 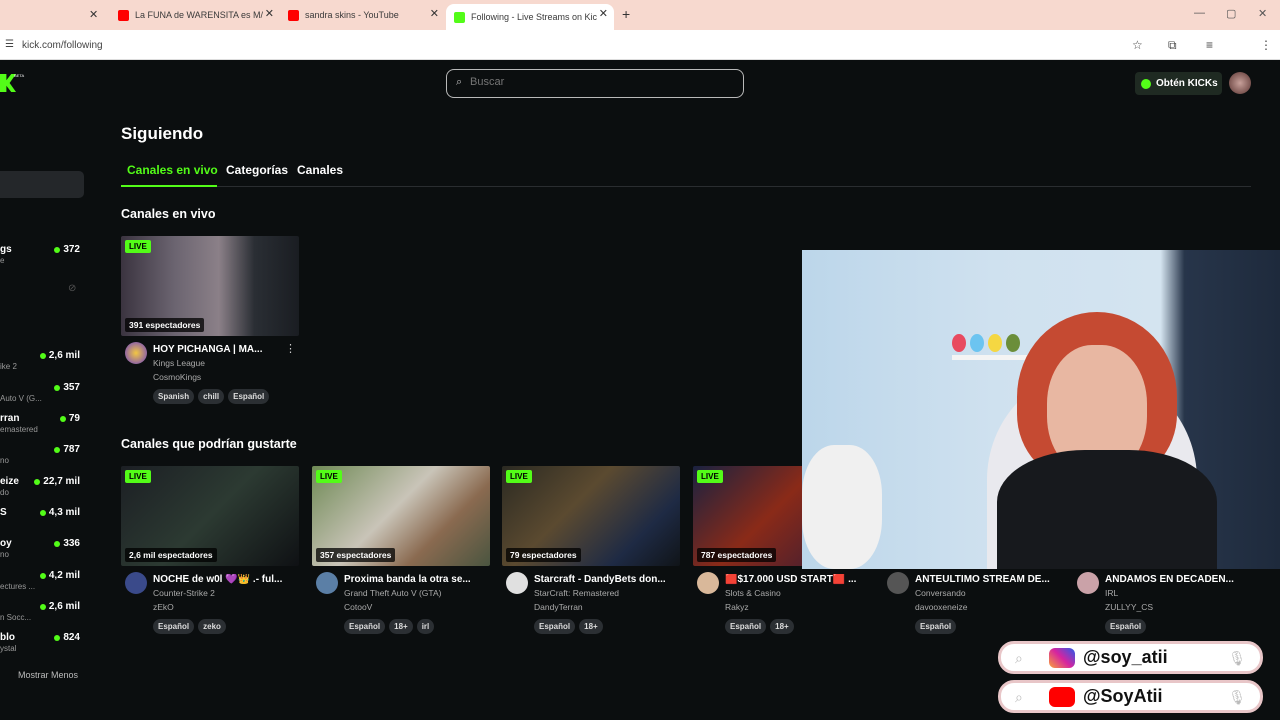 I want to click on site-settings-icon: ☰, so click(x=9, y=44).